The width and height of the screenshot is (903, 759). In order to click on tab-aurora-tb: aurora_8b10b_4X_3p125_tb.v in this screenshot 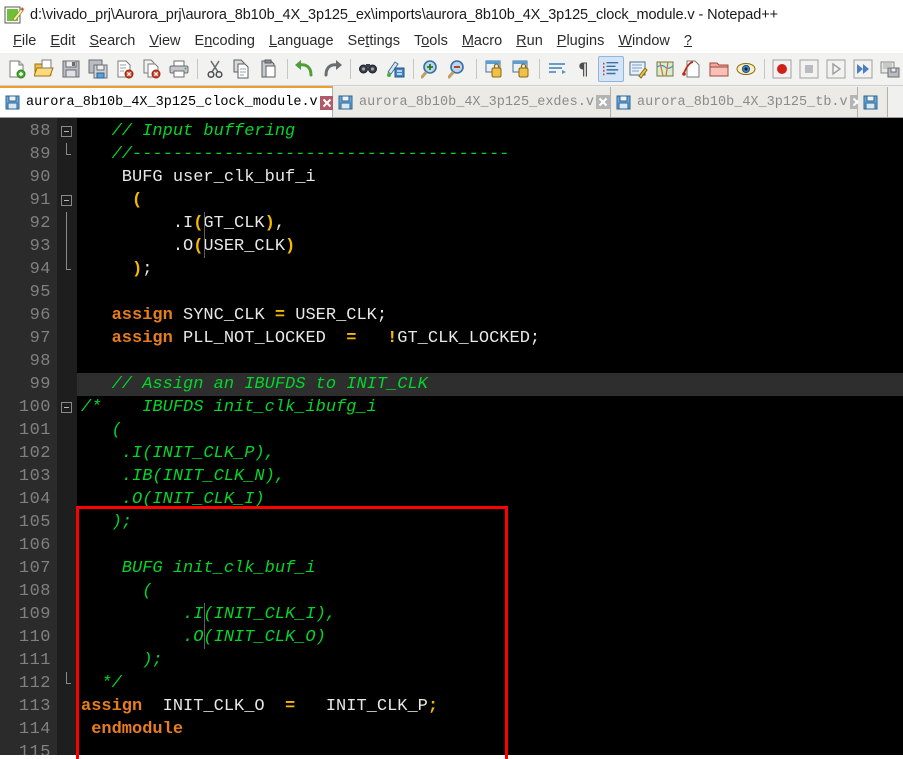, I will do `click(738, 102)`.